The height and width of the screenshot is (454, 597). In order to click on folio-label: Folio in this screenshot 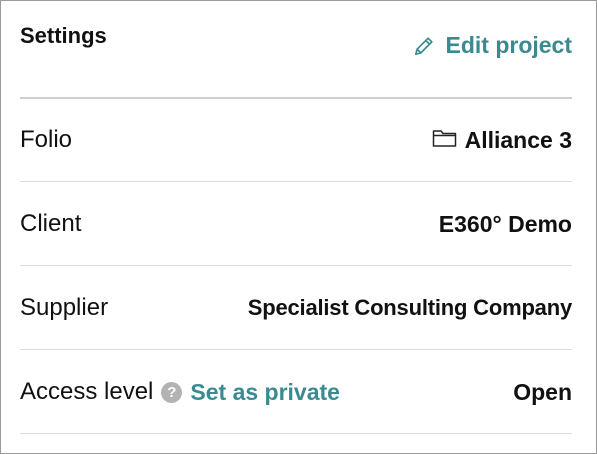, I will do `click(46, 139)`.